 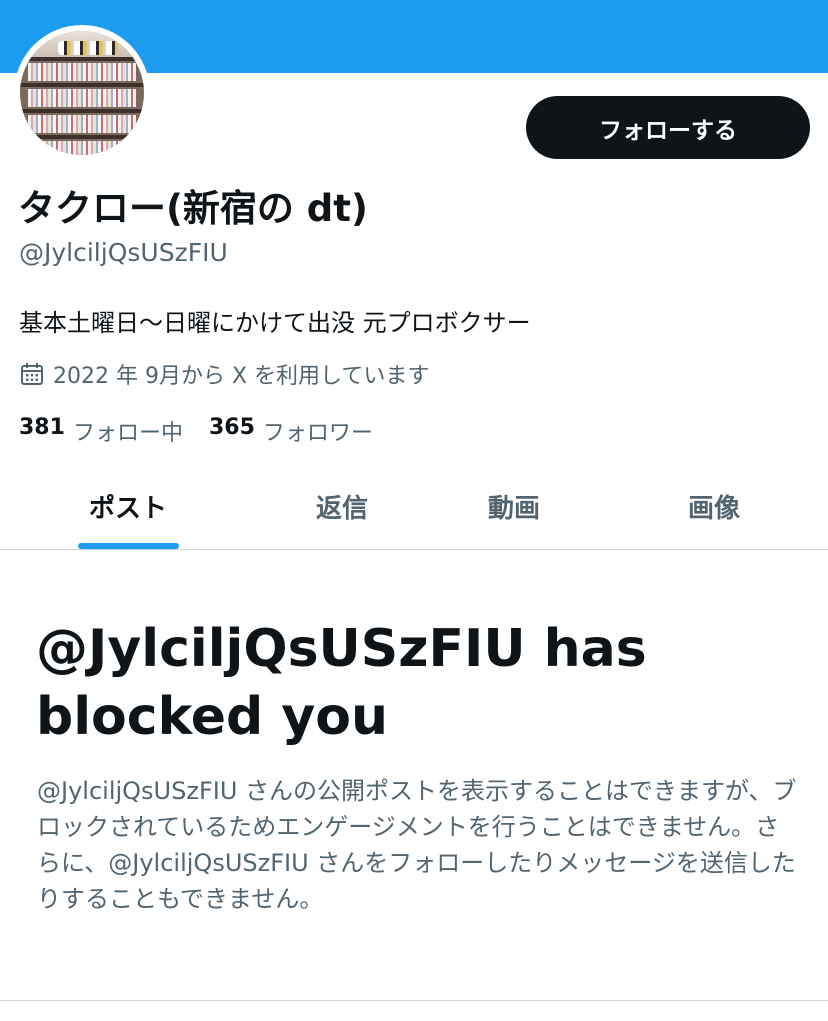 What do you see at coordinates (668, 127) in the screenshot?
I see `follow-button: フォローする` at bounding box center [668, 127].